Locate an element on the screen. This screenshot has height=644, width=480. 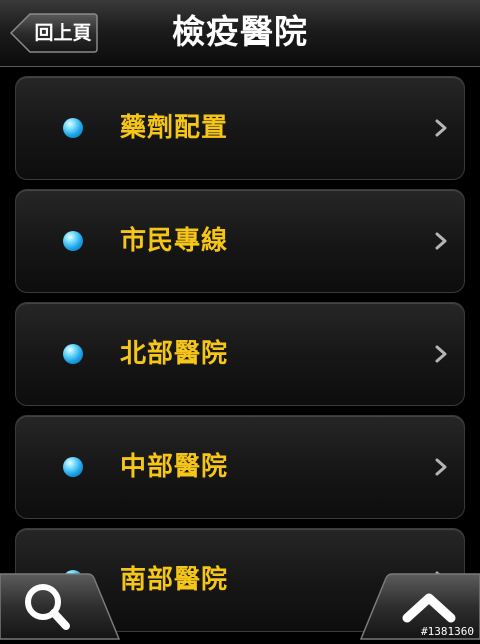
back-button: 回上頁 is located at coordinates (54, 33).